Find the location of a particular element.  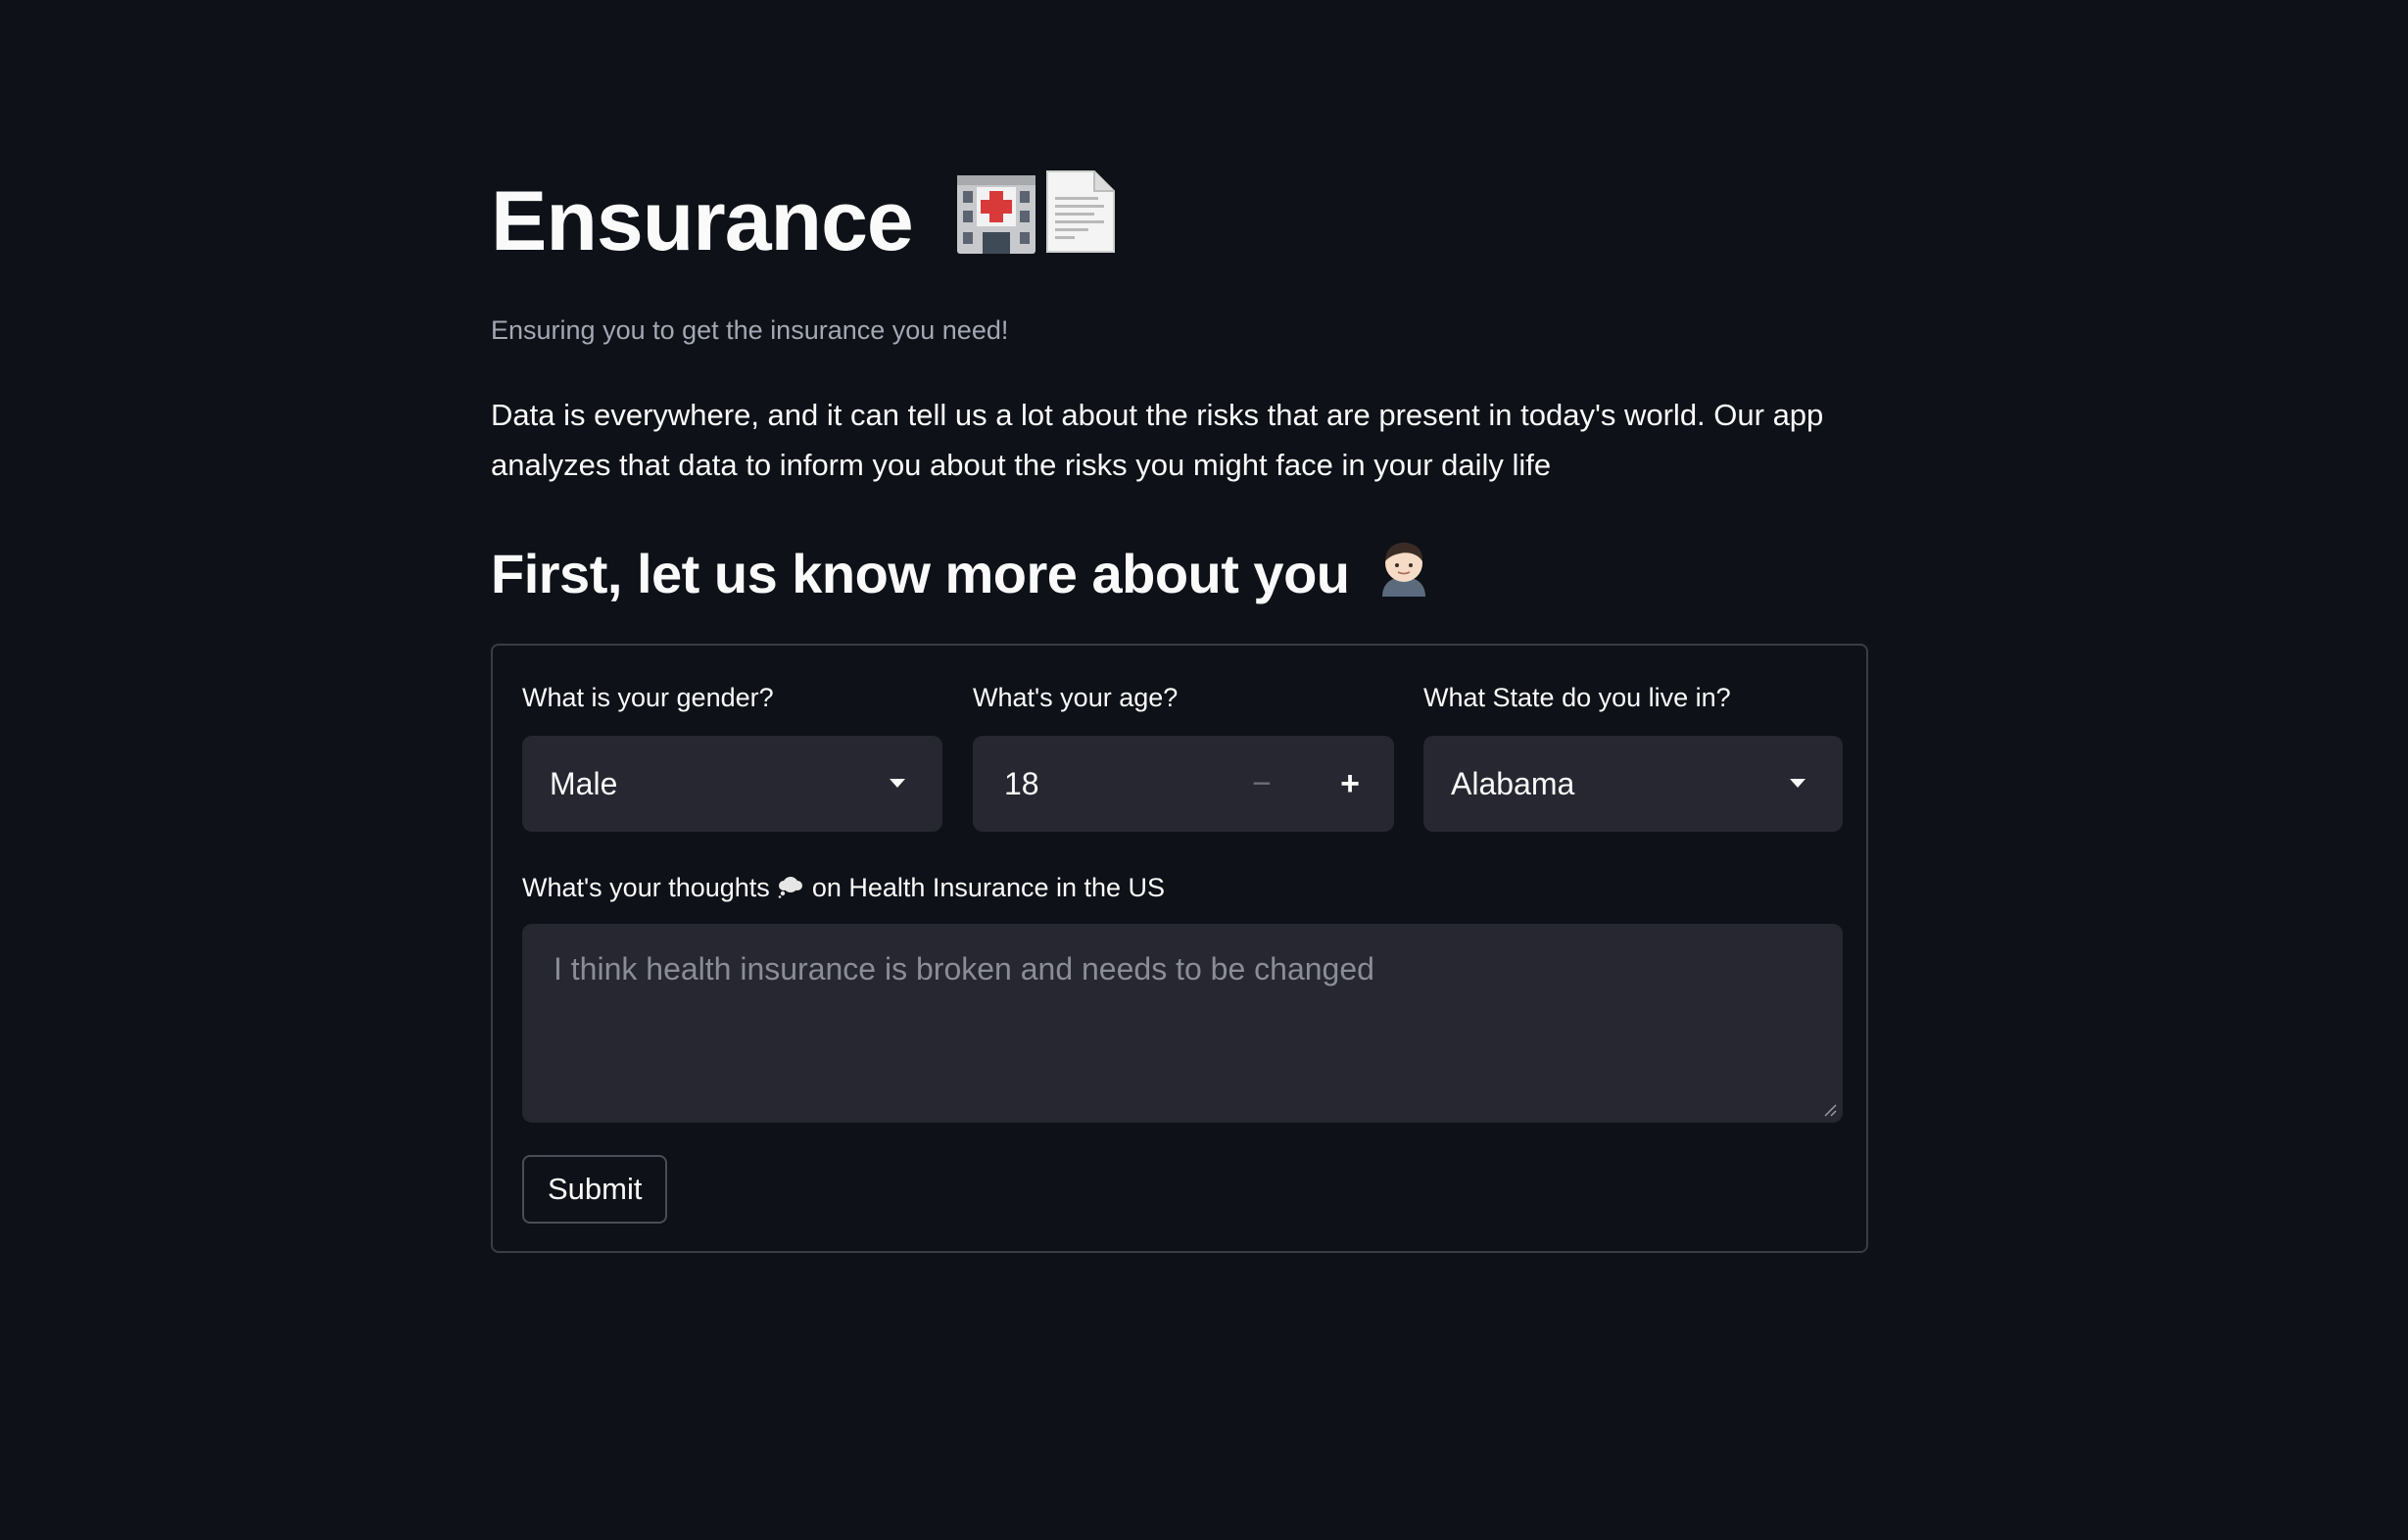

person-icon is located at coordinates (1403, 569).